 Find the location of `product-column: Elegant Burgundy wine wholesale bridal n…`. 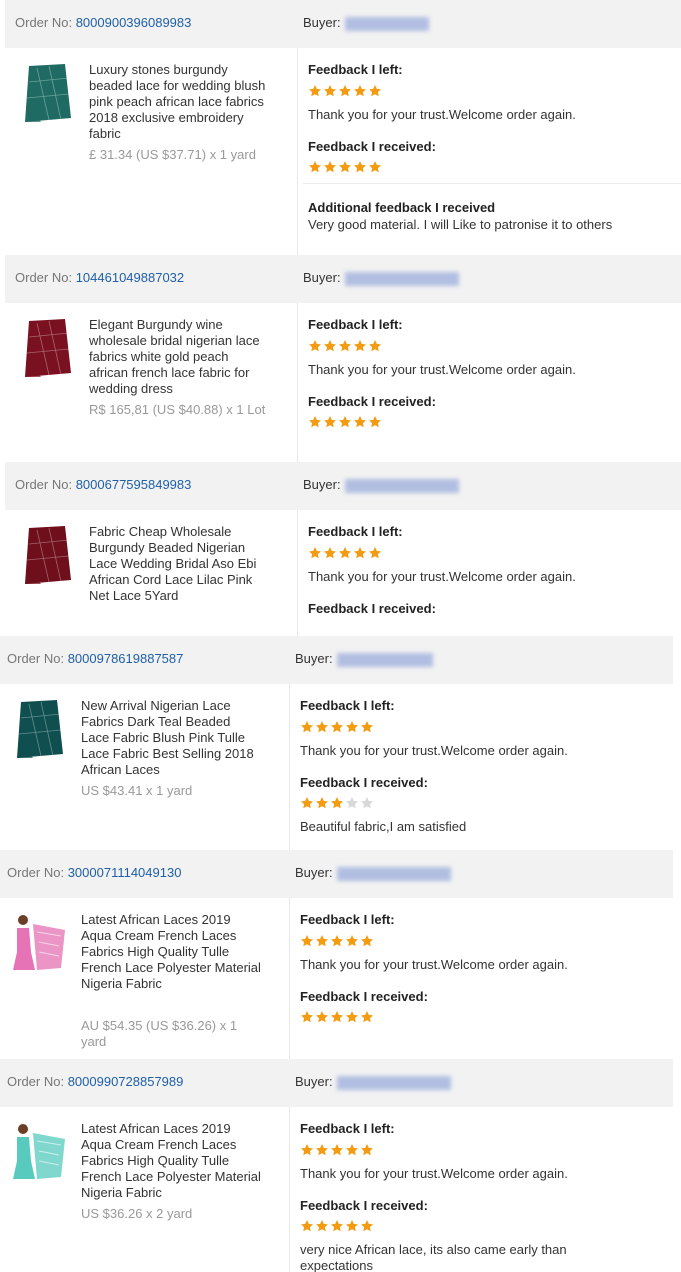

product-column: Elegant Burgundy wine wholesale bridal n… is located at coordinates (151, 382).